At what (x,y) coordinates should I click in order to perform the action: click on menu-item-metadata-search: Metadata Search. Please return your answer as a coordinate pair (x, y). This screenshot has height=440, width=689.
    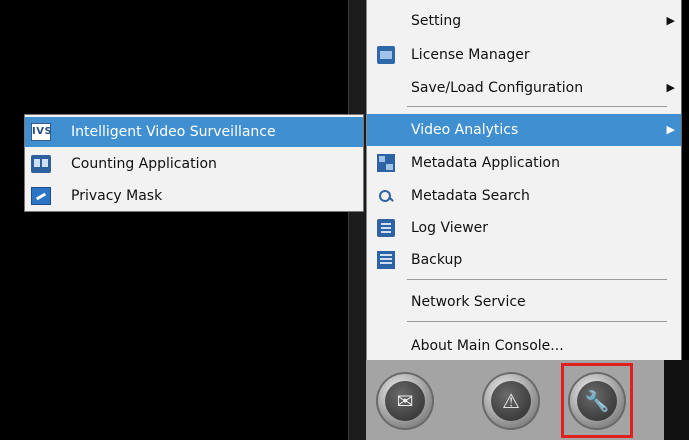
    Looking at the image, I should click on (524, 196).